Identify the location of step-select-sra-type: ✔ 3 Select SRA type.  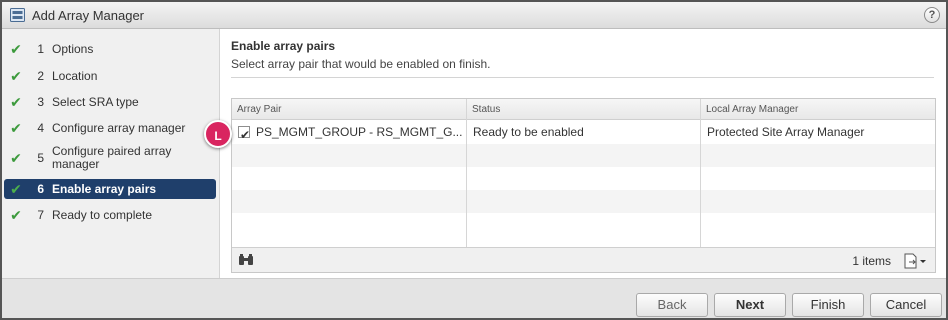
(110, 102).